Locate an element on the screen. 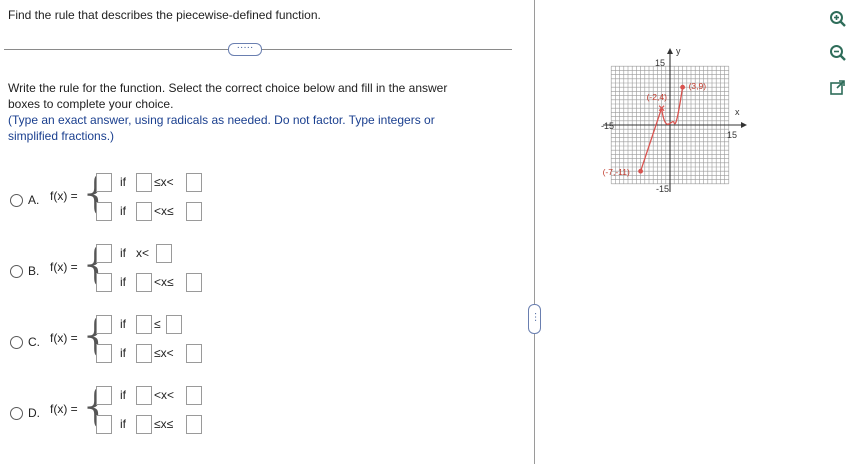 The image size is (860, 464). inequality: ≤x≤ is located at coordinates (164, 424).